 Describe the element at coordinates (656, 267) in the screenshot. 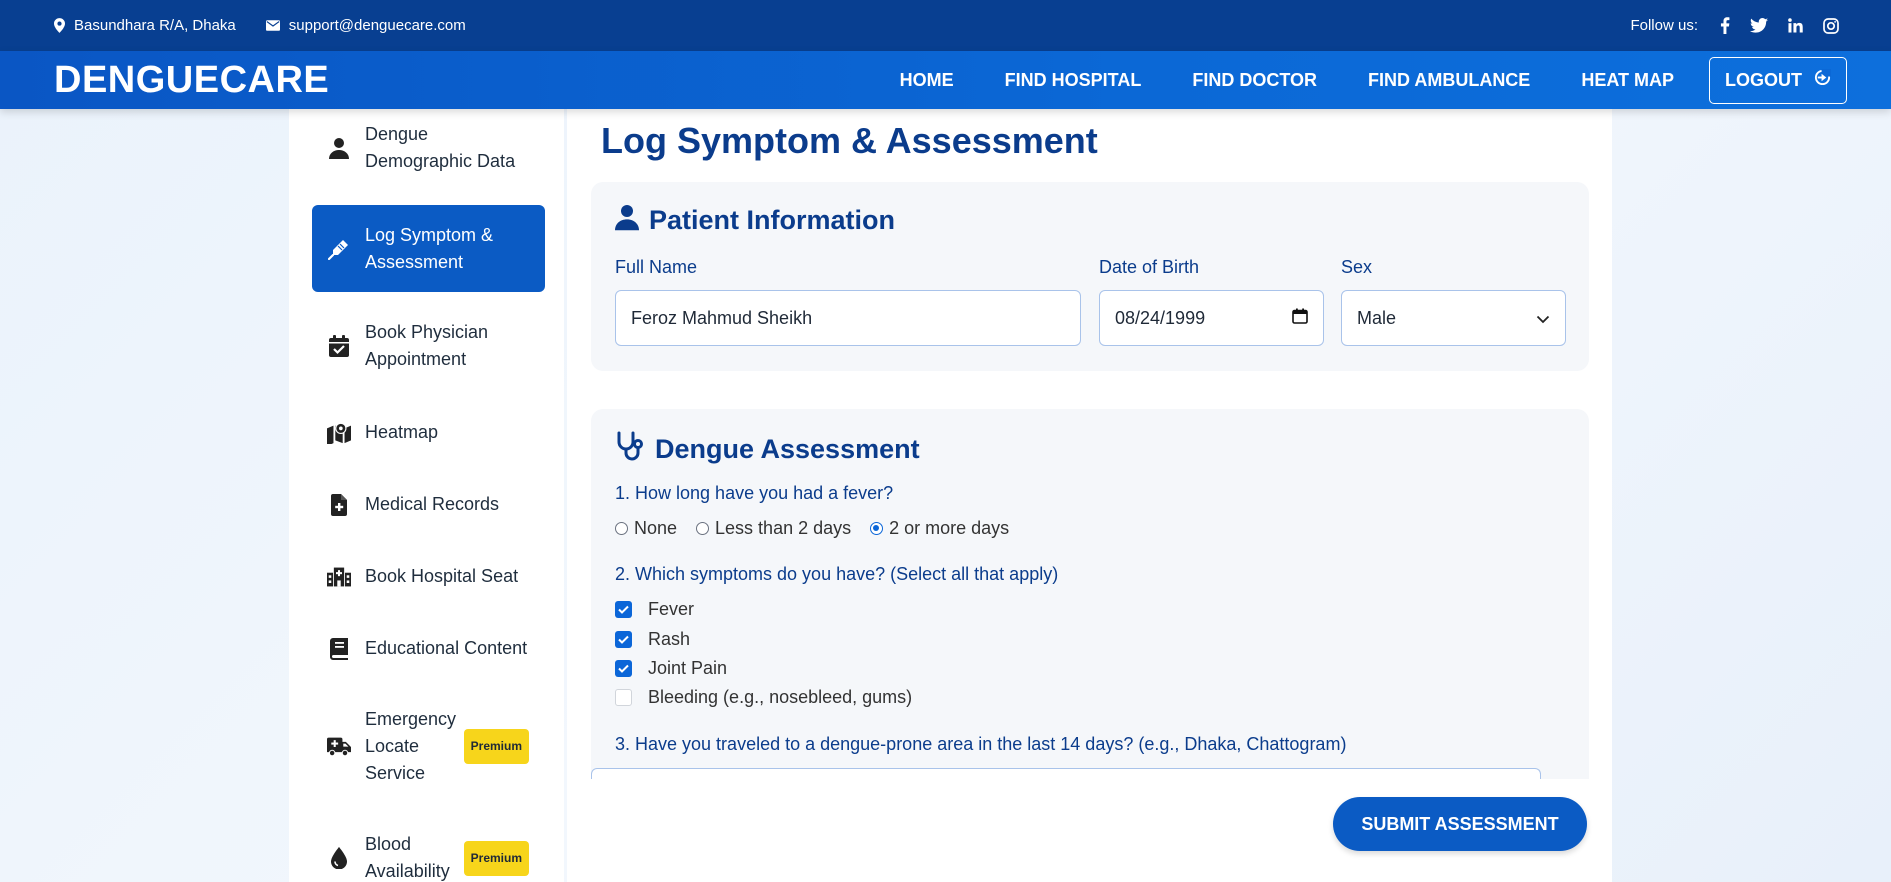

I see `full-name-label: Full Name` at that location.